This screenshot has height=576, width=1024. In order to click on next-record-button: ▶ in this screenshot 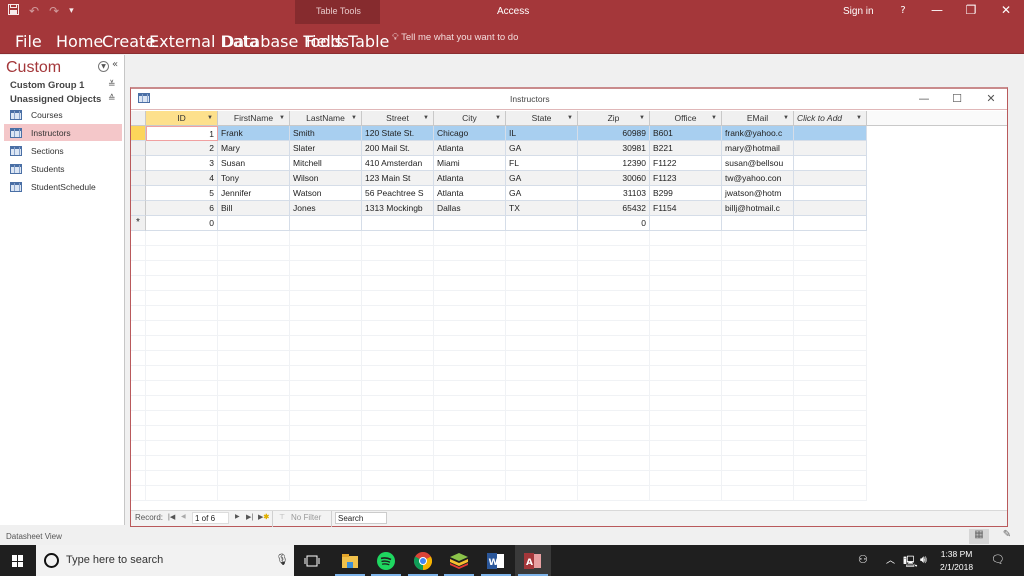, I will do `click(237, 516)`.